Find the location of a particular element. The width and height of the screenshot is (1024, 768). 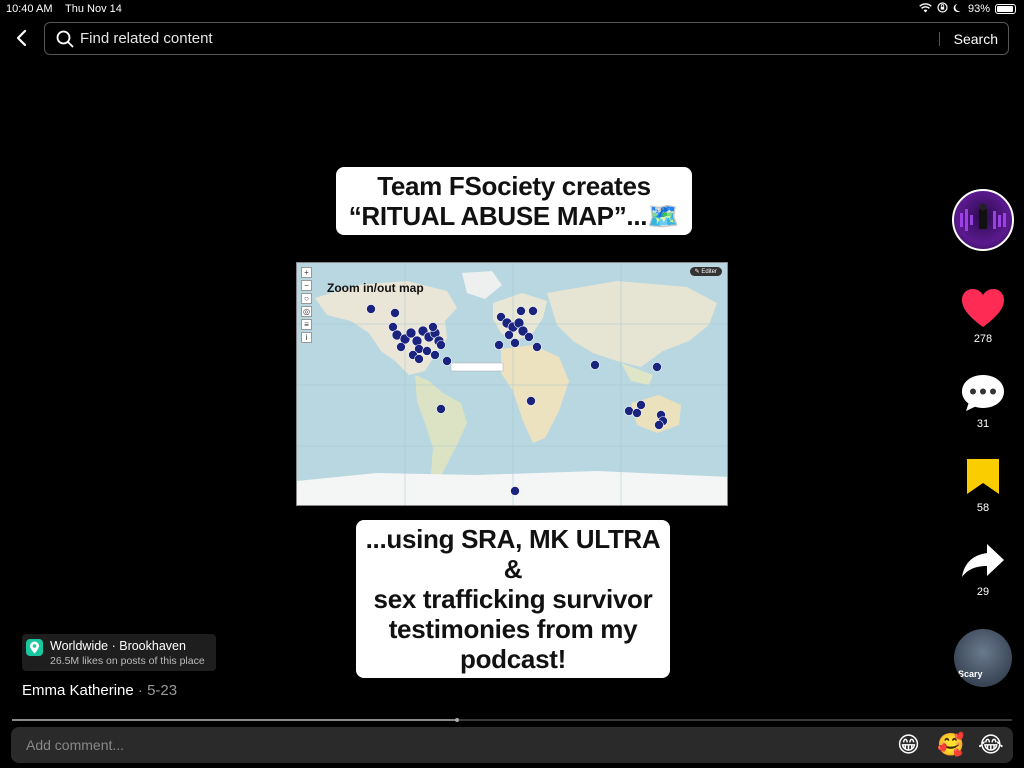

world-map-graphic is located at coordinates (512, 384).